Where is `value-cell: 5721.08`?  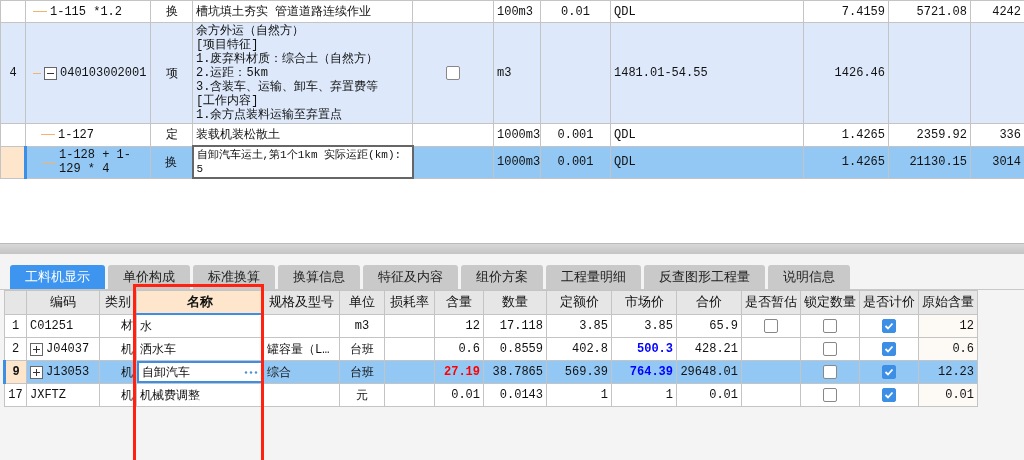
value-cell: 5721.08 is located at coordinates (941, 11).